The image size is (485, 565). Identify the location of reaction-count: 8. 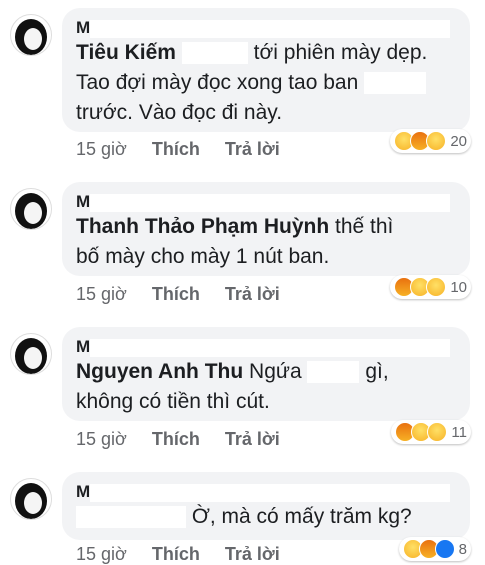
(462, 549).